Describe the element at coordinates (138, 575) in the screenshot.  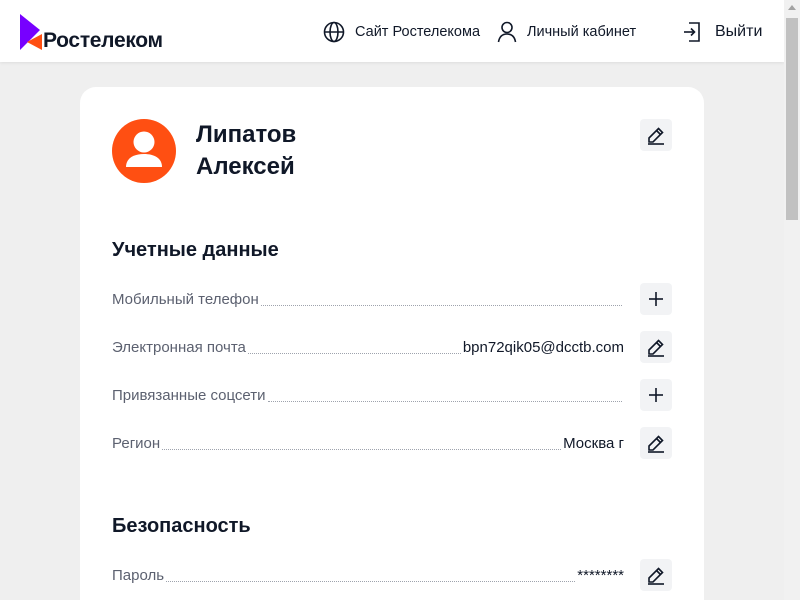
I see `password-label: Пароль` at that location.